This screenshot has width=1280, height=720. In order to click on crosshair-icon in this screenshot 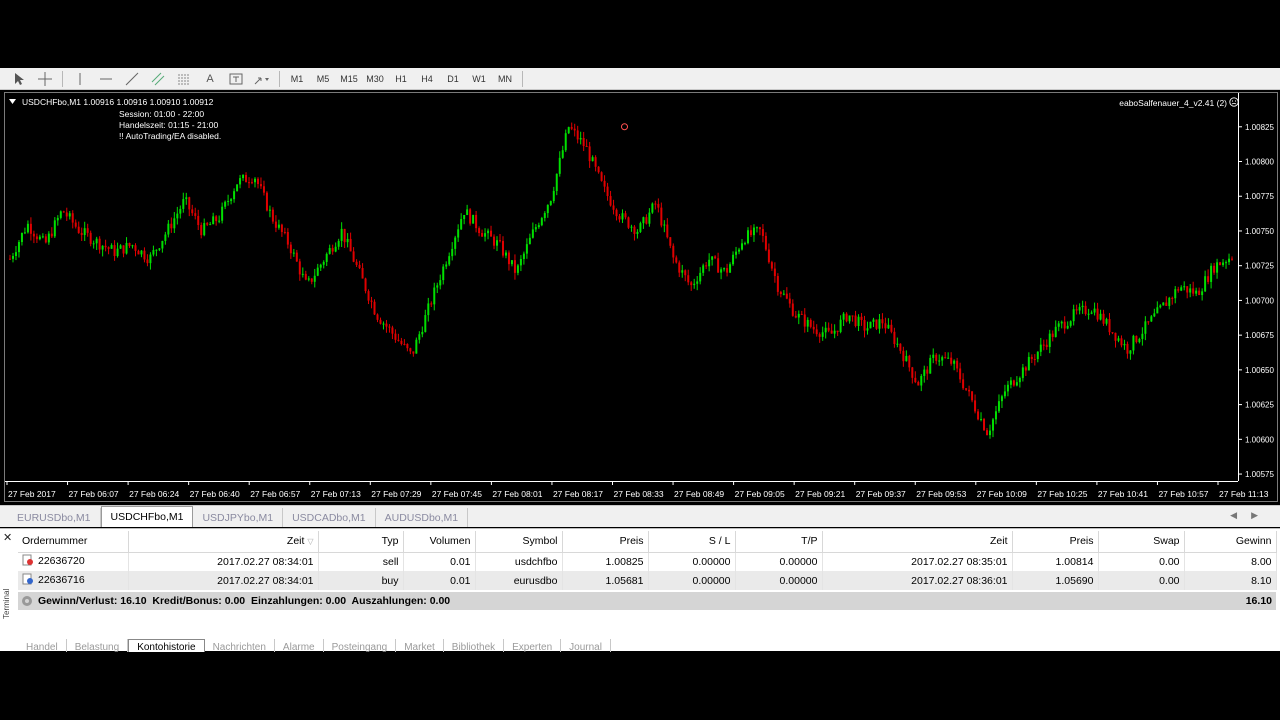, I will do `click(45, 79)`.